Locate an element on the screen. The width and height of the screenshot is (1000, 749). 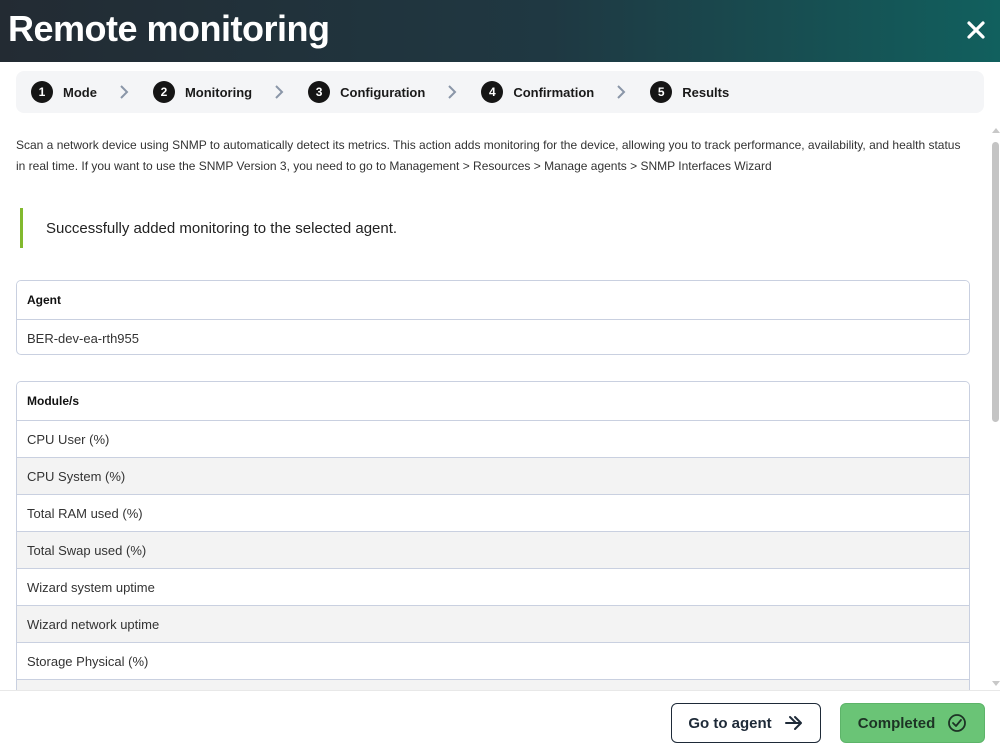
step-label: Confirmation is located at coordinates (554, 92).